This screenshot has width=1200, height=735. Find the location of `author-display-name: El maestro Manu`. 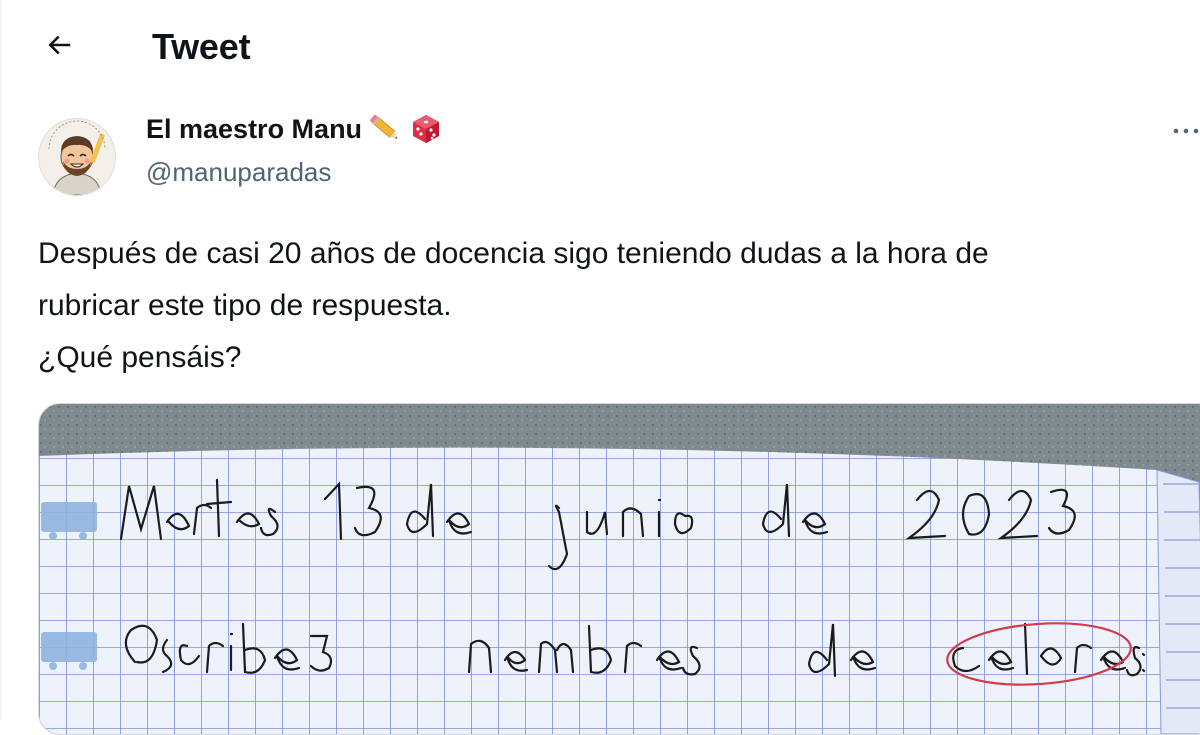

author-display-name: El maestro Manu is located at coordinates (254, 128).